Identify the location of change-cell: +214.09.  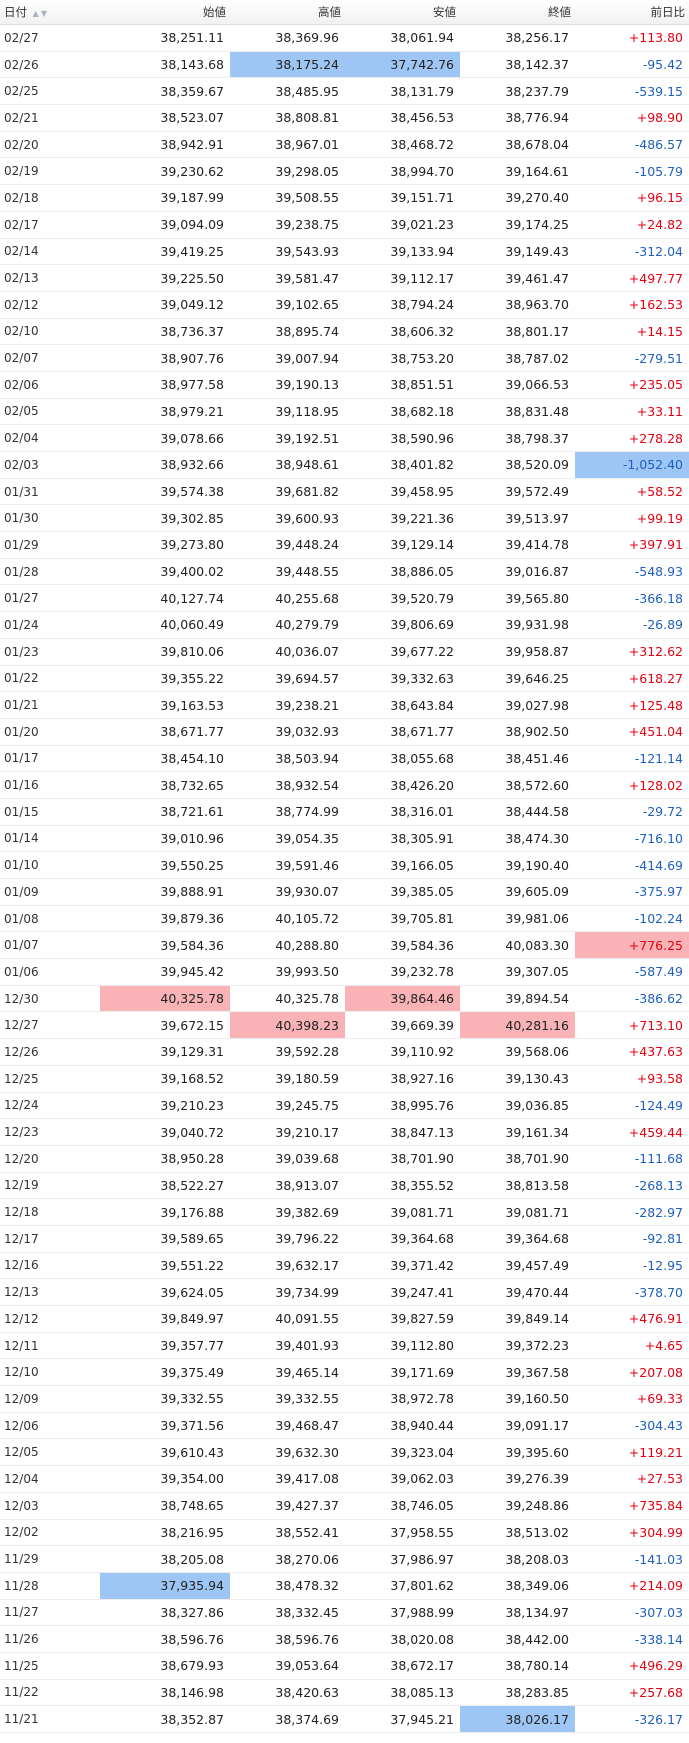
(632, 1586).